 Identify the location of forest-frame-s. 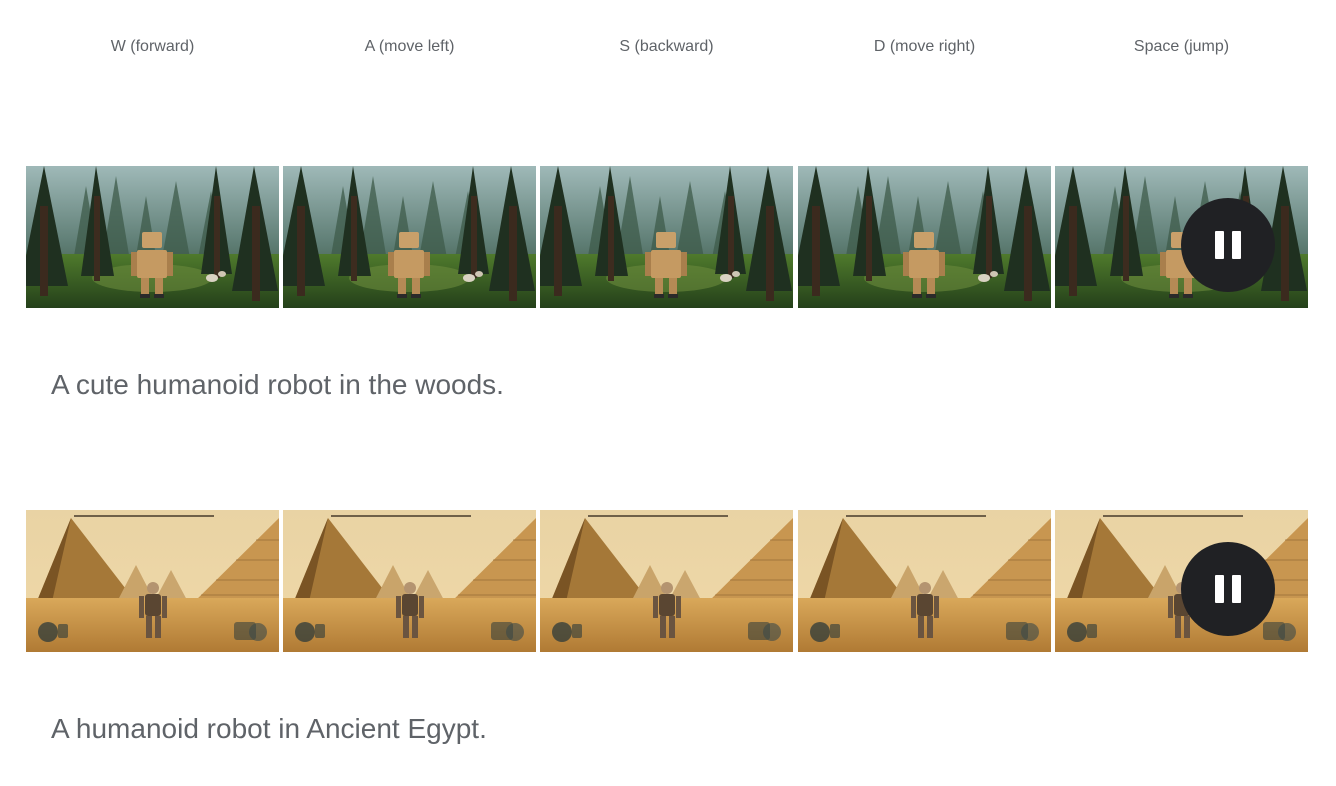
(666, 237).